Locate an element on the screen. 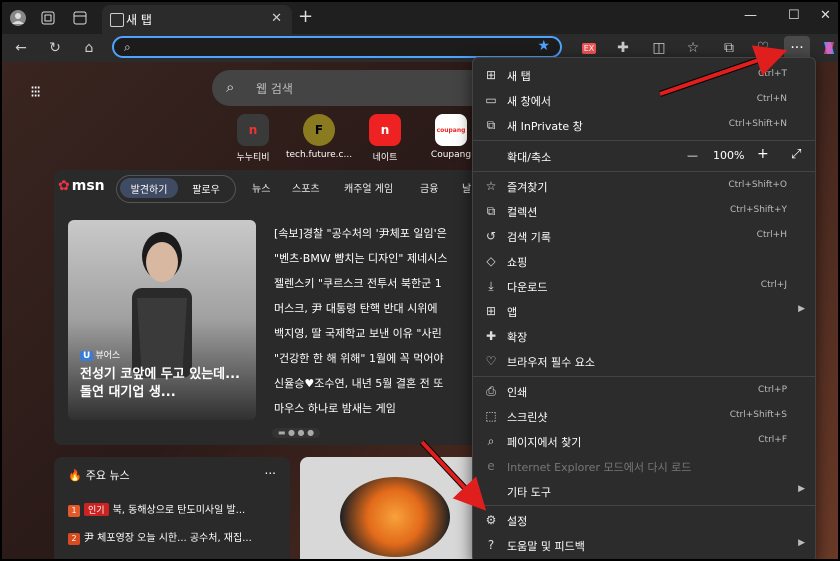 The width and height of the screenshot is (840, 561). history-icon: ↺ is located at coordinates (491, 236).